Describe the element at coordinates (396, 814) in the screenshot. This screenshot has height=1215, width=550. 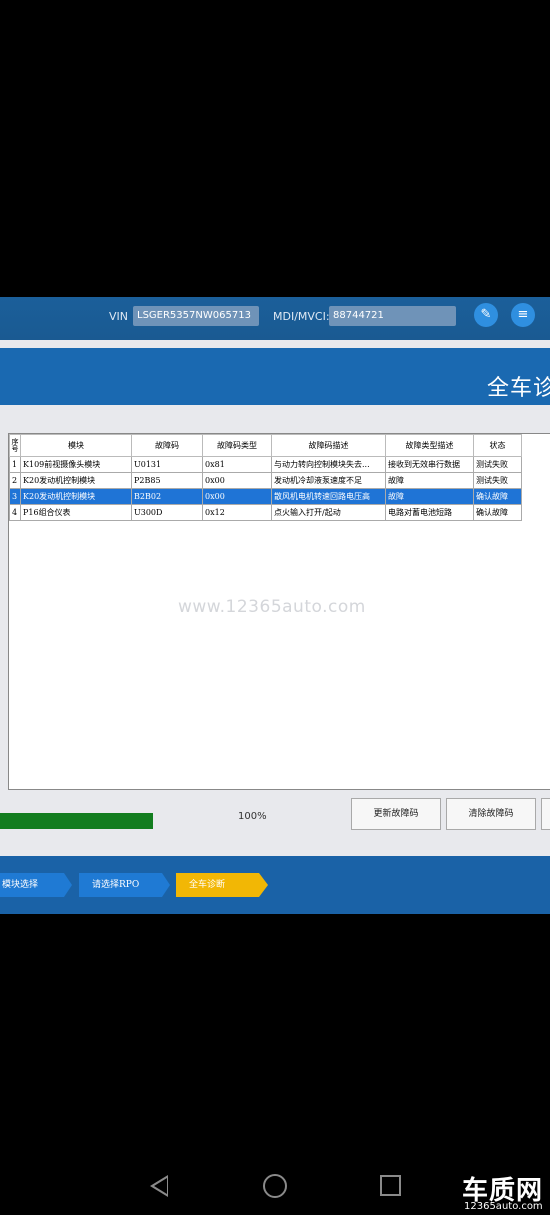
I see `update-dtc-button: 更新故障码` at that location.